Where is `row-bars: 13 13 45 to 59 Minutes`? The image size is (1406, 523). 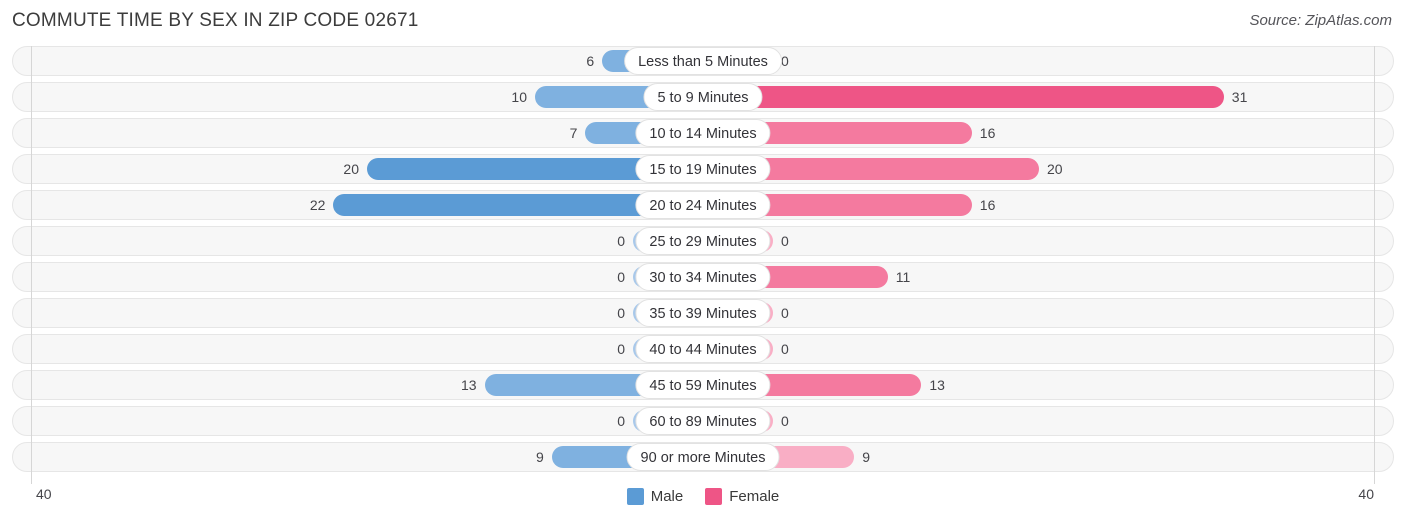 row-bars: 13 13 45 to 59 Minutes is located at coordinates (703, 385).